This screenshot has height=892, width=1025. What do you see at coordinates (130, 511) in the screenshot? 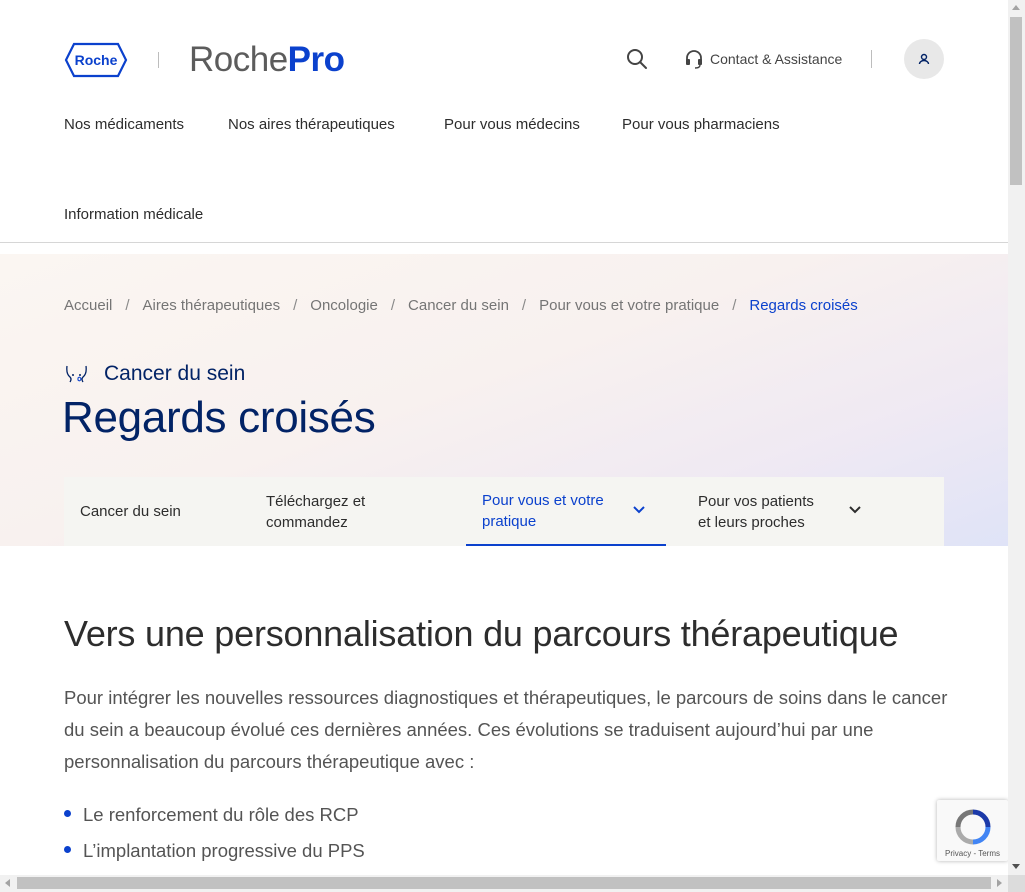
I see `tab-label: Cancer du sein` at bounding box center [130, 511].